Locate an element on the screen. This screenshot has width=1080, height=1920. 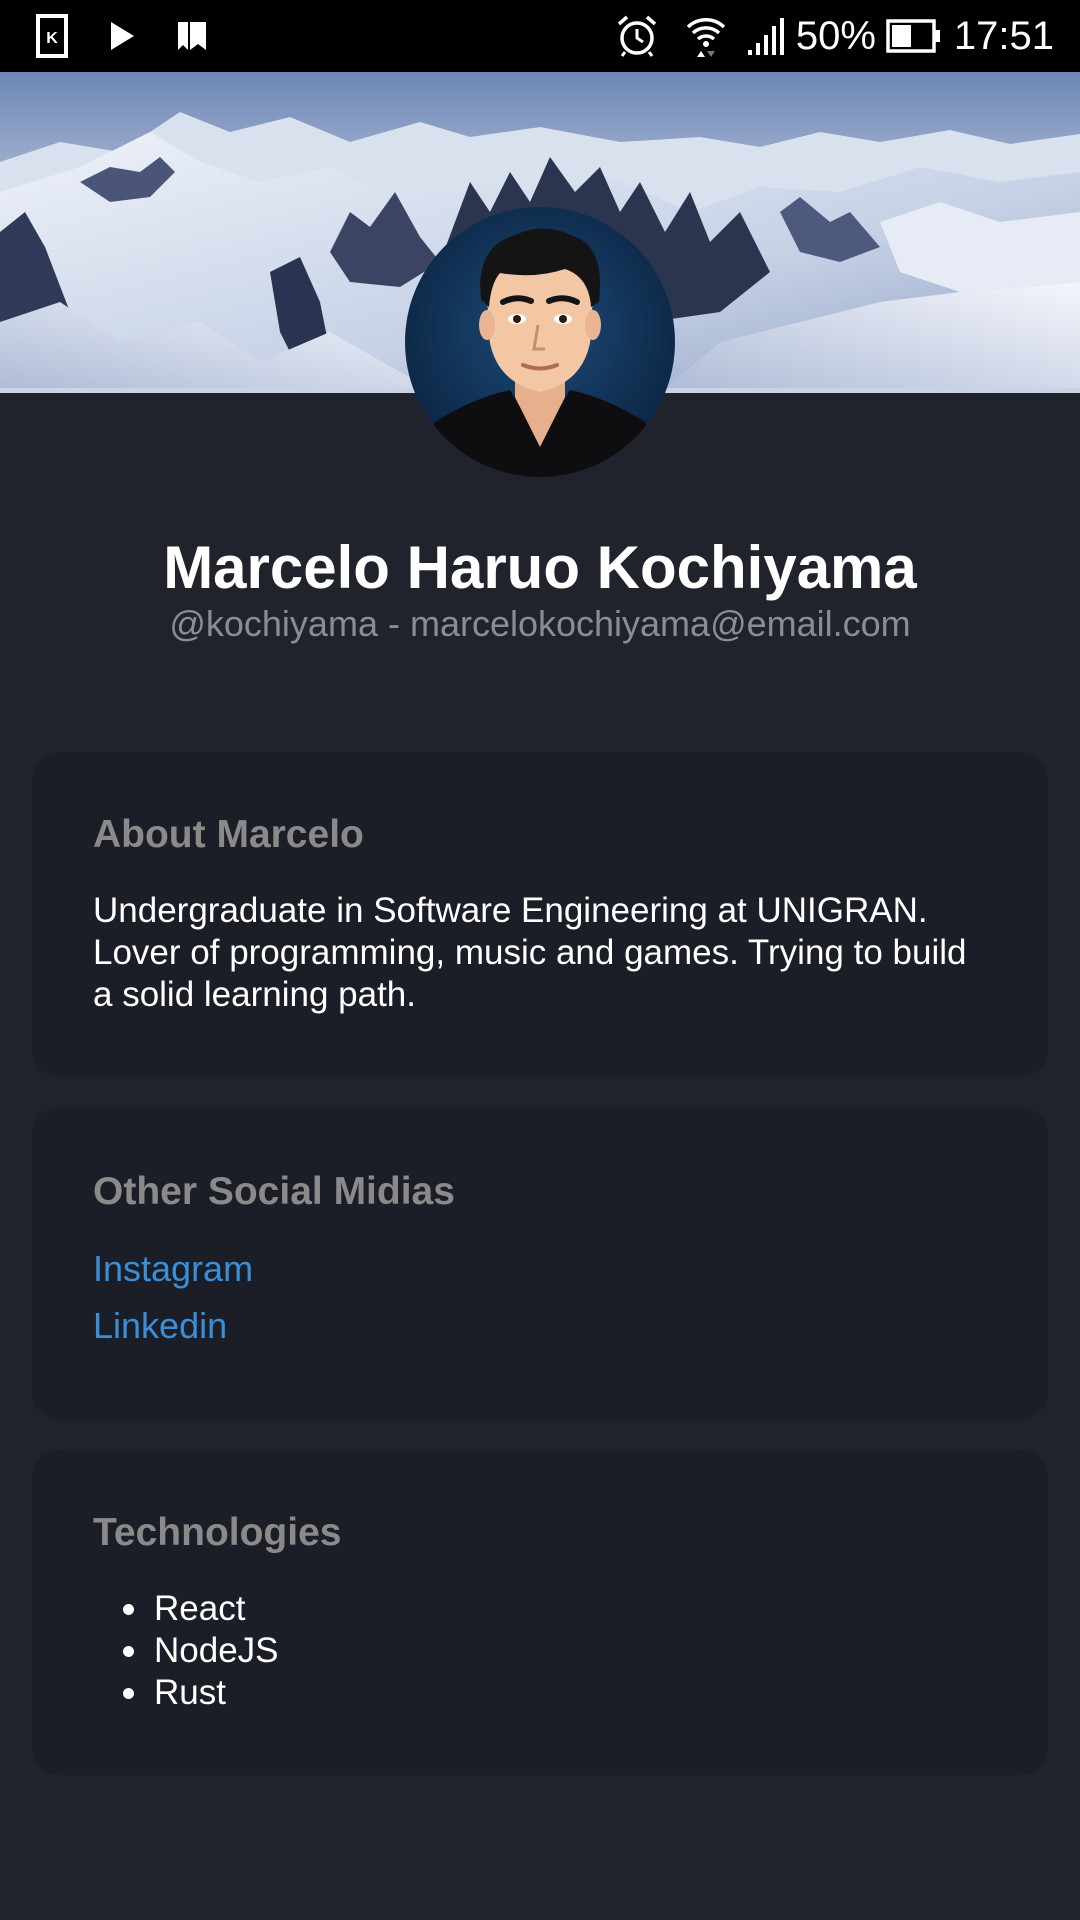
bookmarks-icon is located at coordinates (192, 36).